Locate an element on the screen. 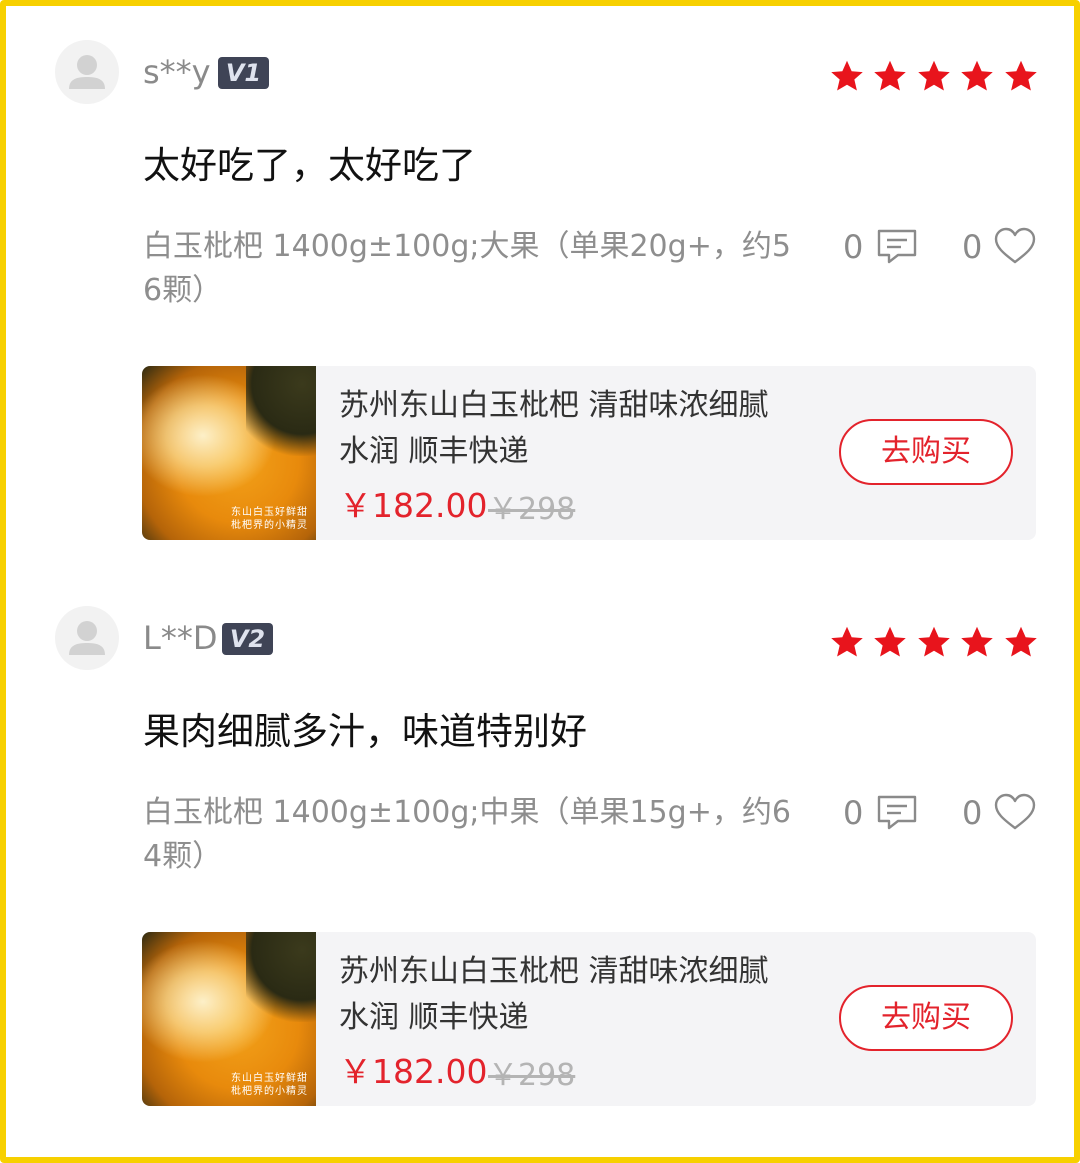 The width and height of the screenshot is (1080, 1163). level-badge: V1 is located at coordinates (243, 73).